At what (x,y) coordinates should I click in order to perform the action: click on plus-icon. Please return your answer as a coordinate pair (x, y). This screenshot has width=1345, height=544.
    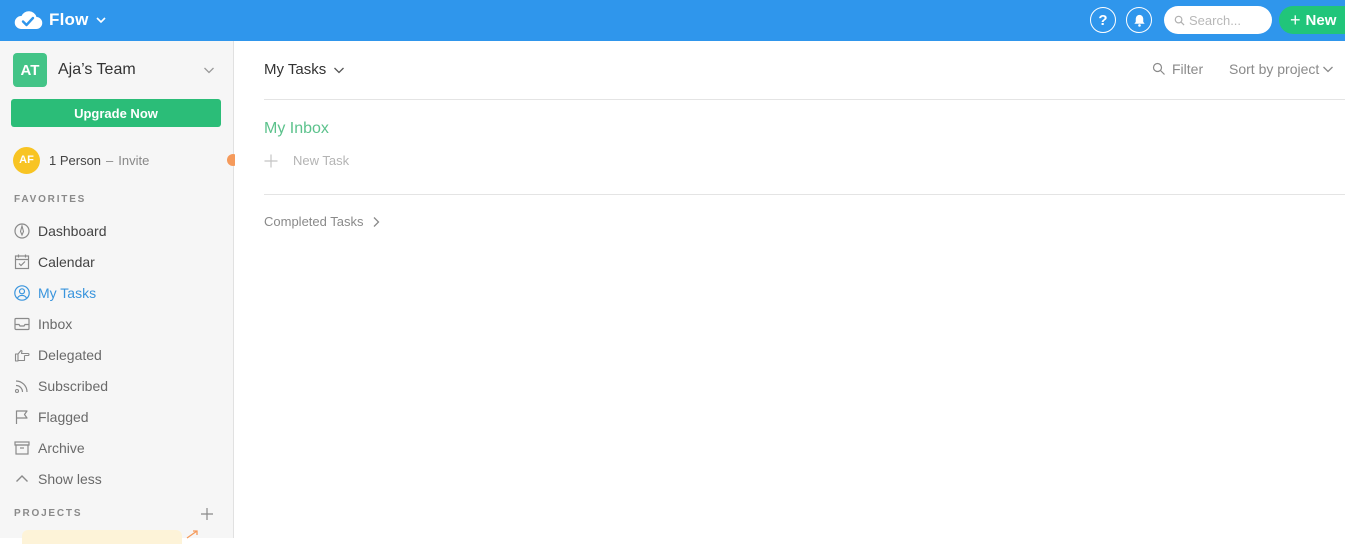
    Looking at the image, I should click on (271, 160).